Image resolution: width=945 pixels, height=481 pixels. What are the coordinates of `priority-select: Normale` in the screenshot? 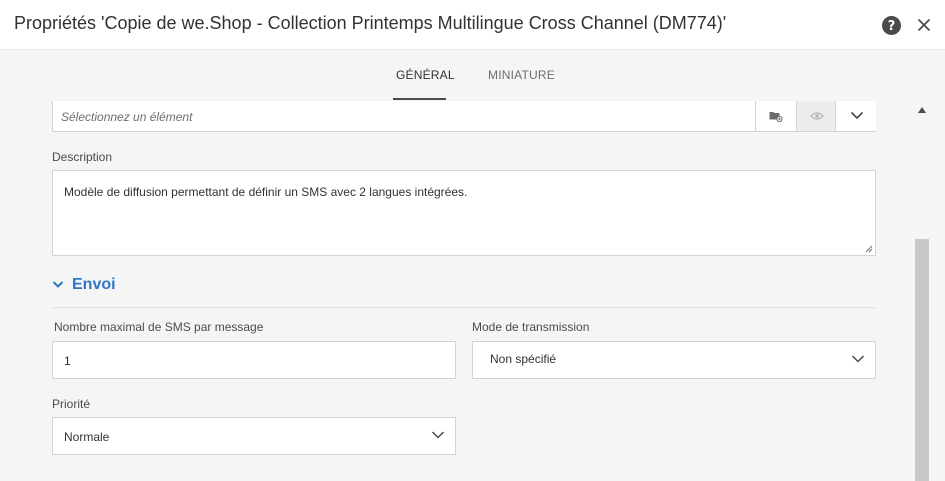 It's located at (254, 436).